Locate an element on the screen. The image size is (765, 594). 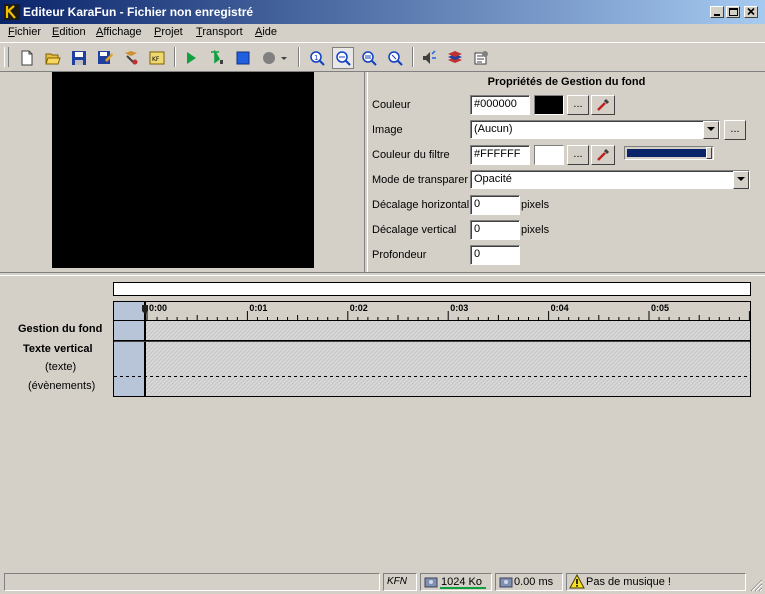
karafun-app-icon is located at coordinates (12, 12).